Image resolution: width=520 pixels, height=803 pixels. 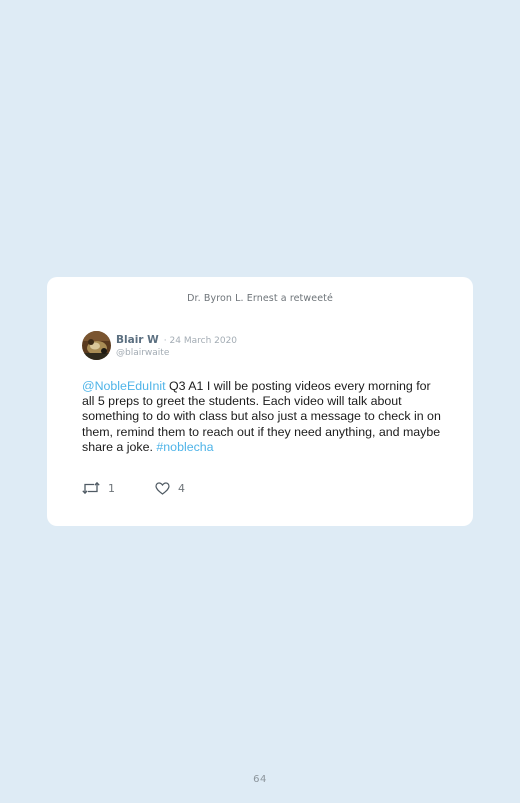 What do you see at coordinates (184, 447) in the screenshot?
I see `hashtag-link: #noblecha` at bounding box center [184, 447].